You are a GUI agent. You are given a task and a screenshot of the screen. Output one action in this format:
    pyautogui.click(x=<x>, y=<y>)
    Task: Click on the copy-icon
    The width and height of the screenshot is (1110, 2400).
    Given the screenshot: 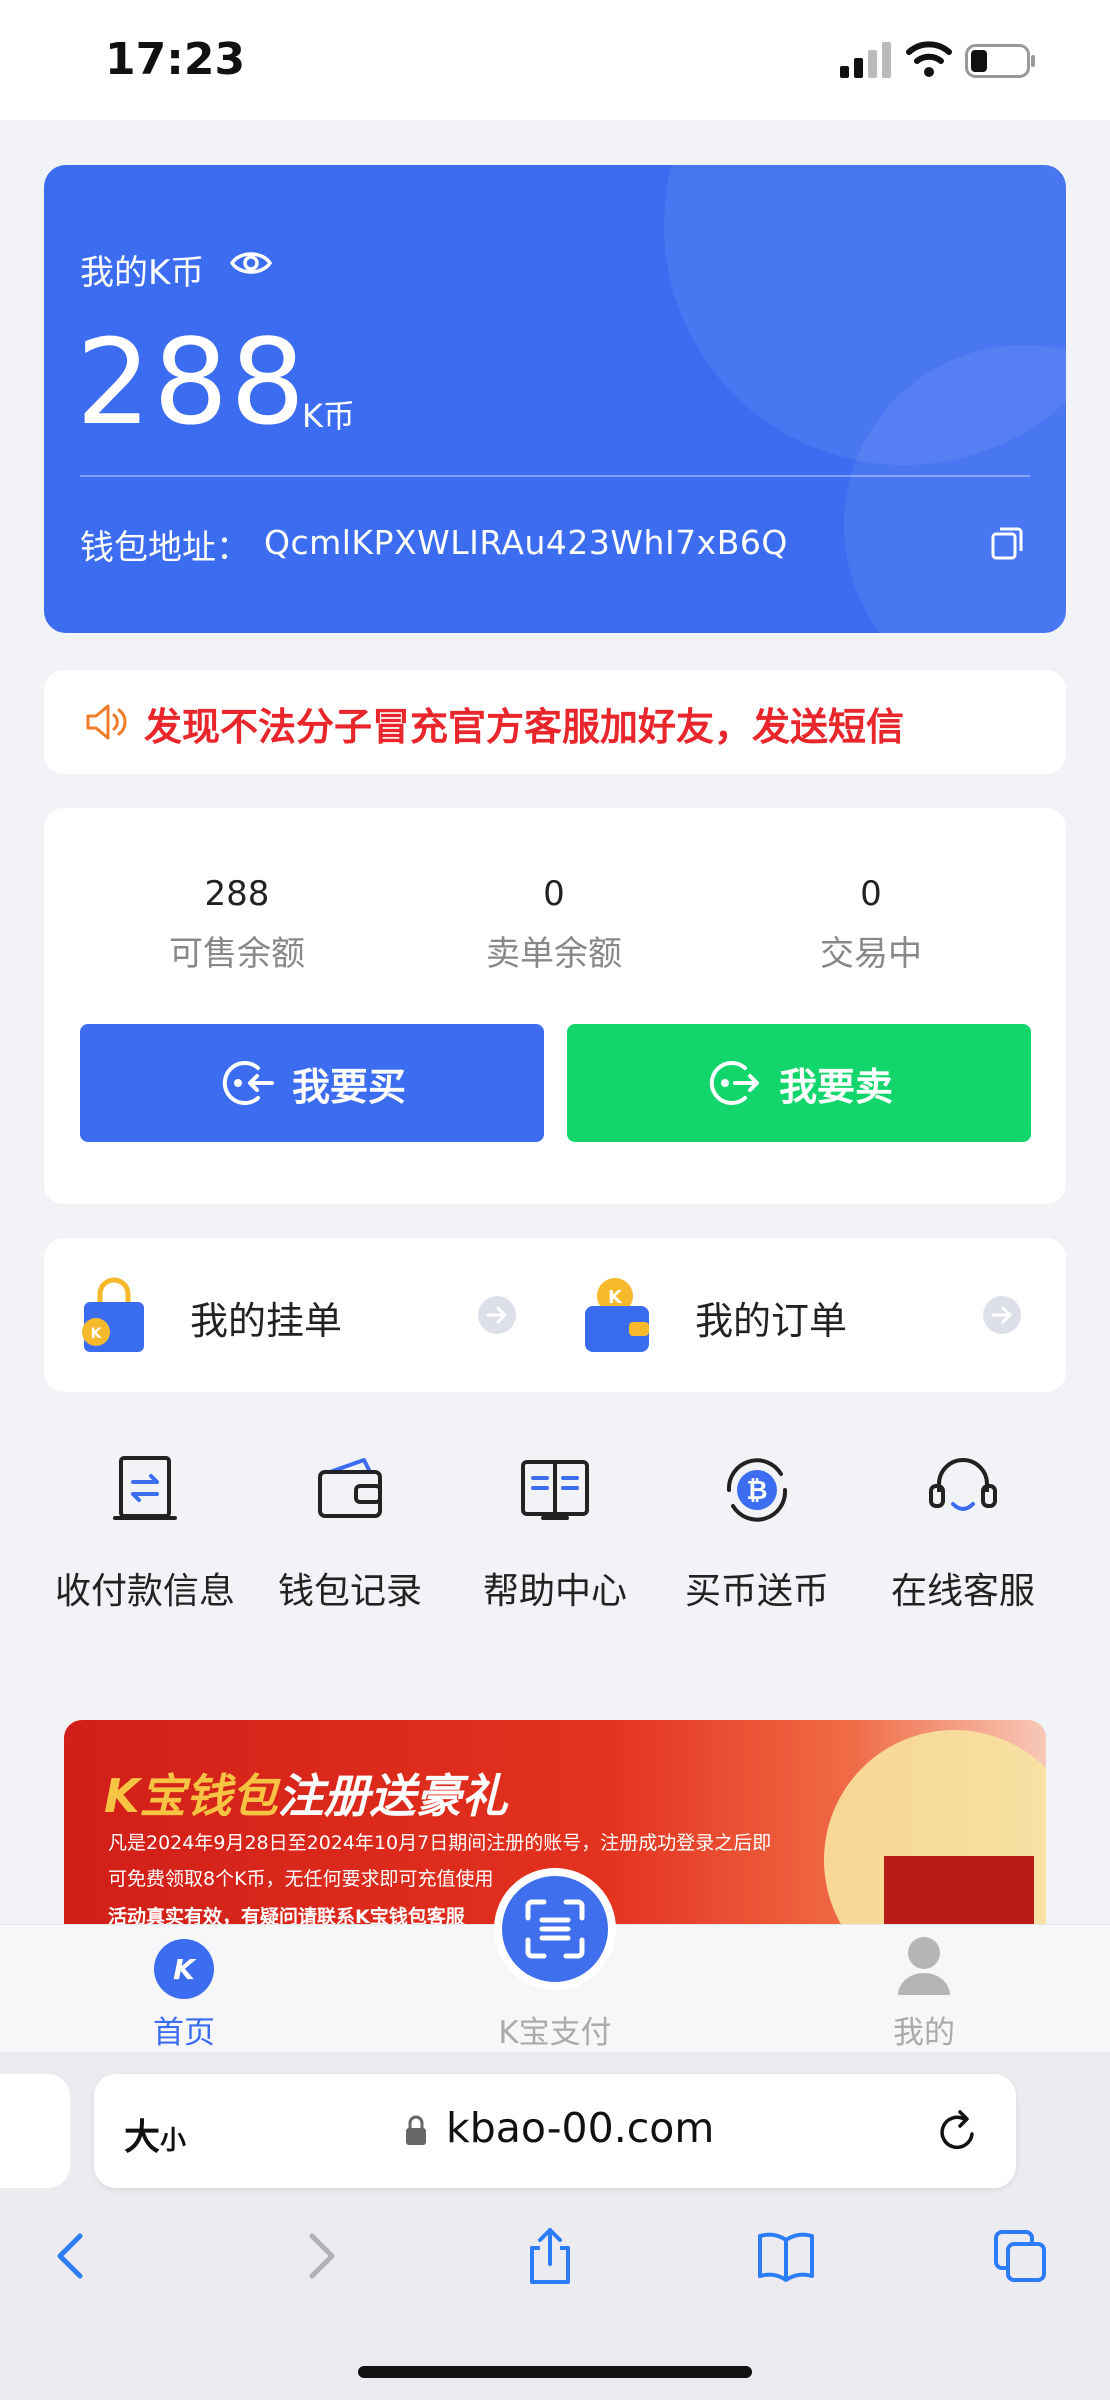 What is the action you would take?
    pyautogui.click(x=1007, y=543)
    